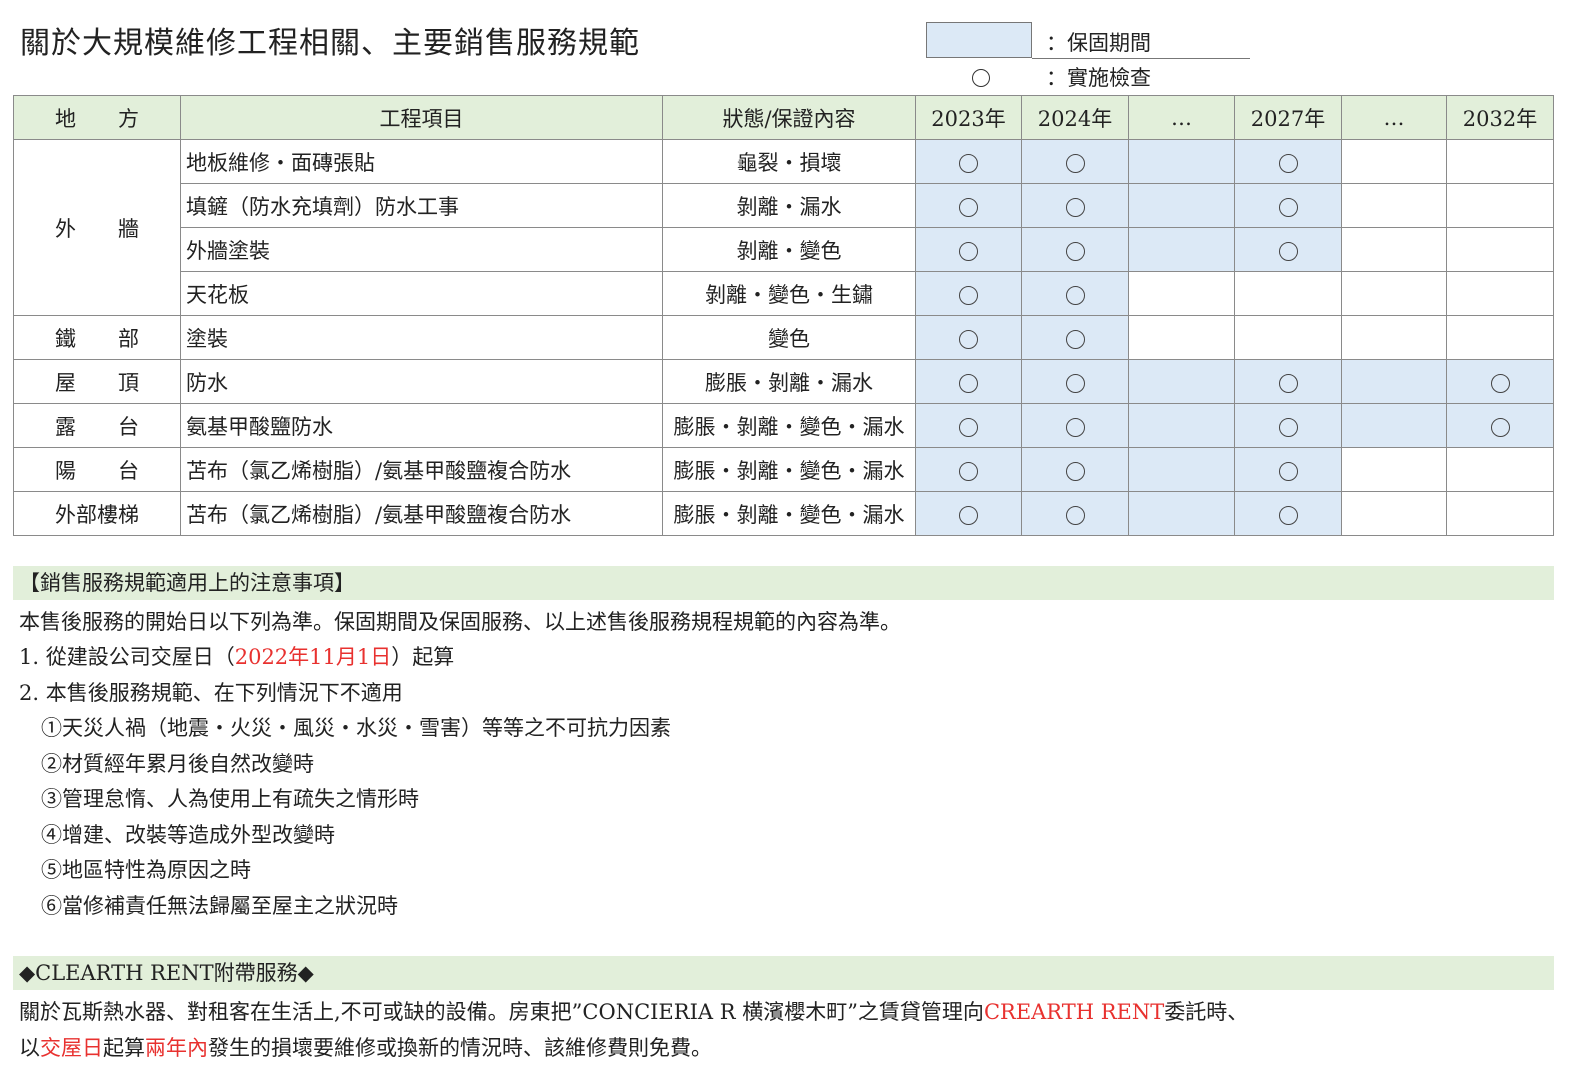 This screenshot has width=1584, height=1078. Describe the element at coordinates (423, 657) in the screenshot. I see `notes-item-1-suffix: ）起算` at that location.